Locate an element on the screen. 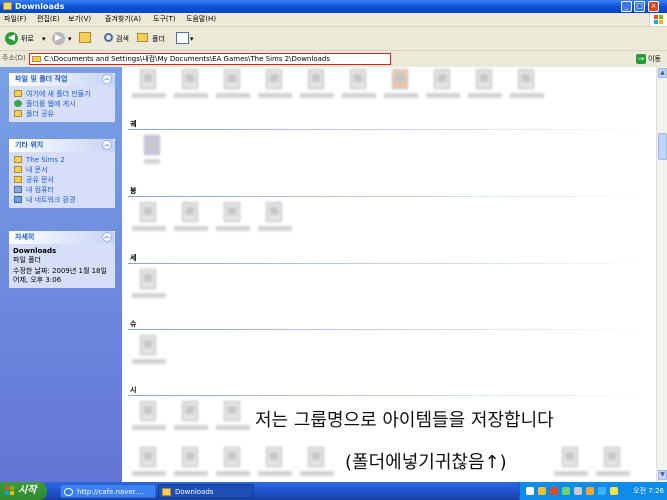 This screenshot has height=500, width=667. panel-title: 파일 및 폴더 작업 is located at coordinates (41, 79).